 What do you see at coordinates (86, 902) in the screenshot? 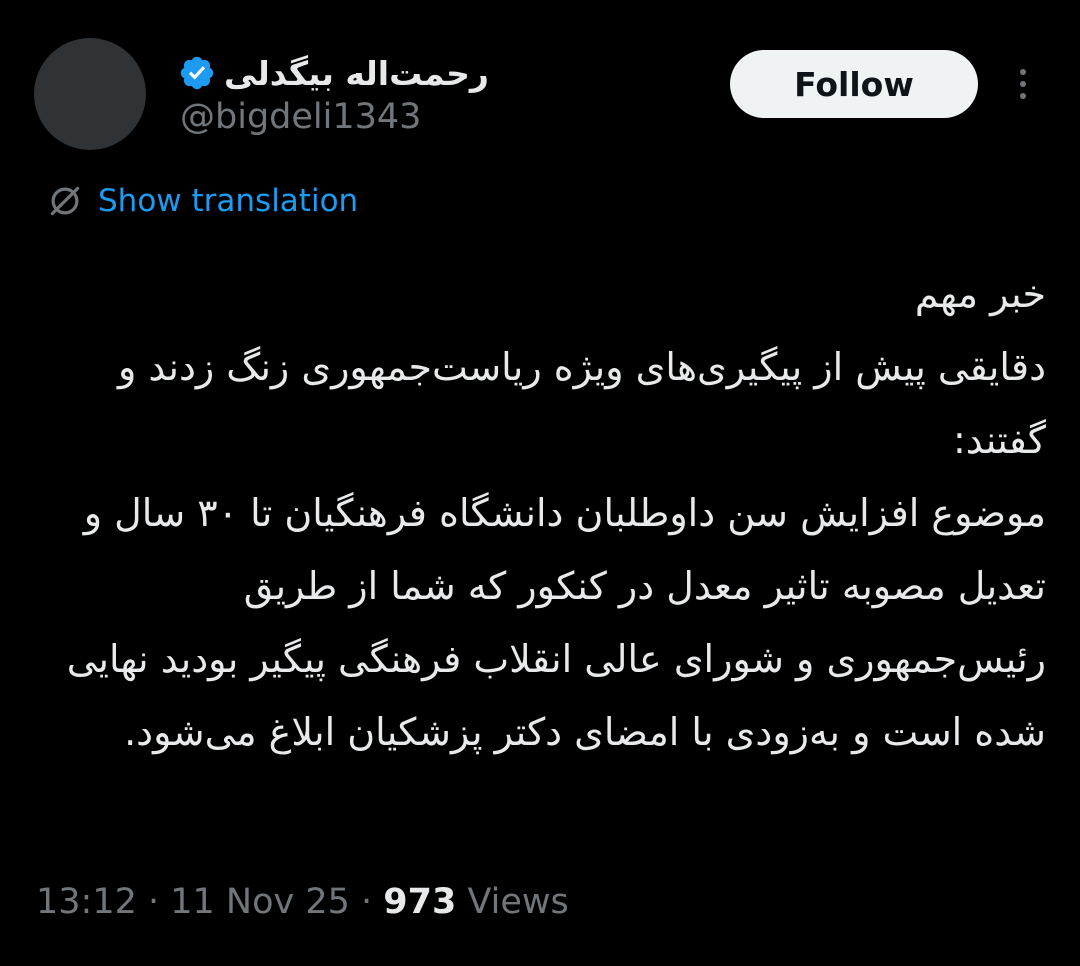
I see `tweet-time: 13:12` at bounding box center [86, 902].